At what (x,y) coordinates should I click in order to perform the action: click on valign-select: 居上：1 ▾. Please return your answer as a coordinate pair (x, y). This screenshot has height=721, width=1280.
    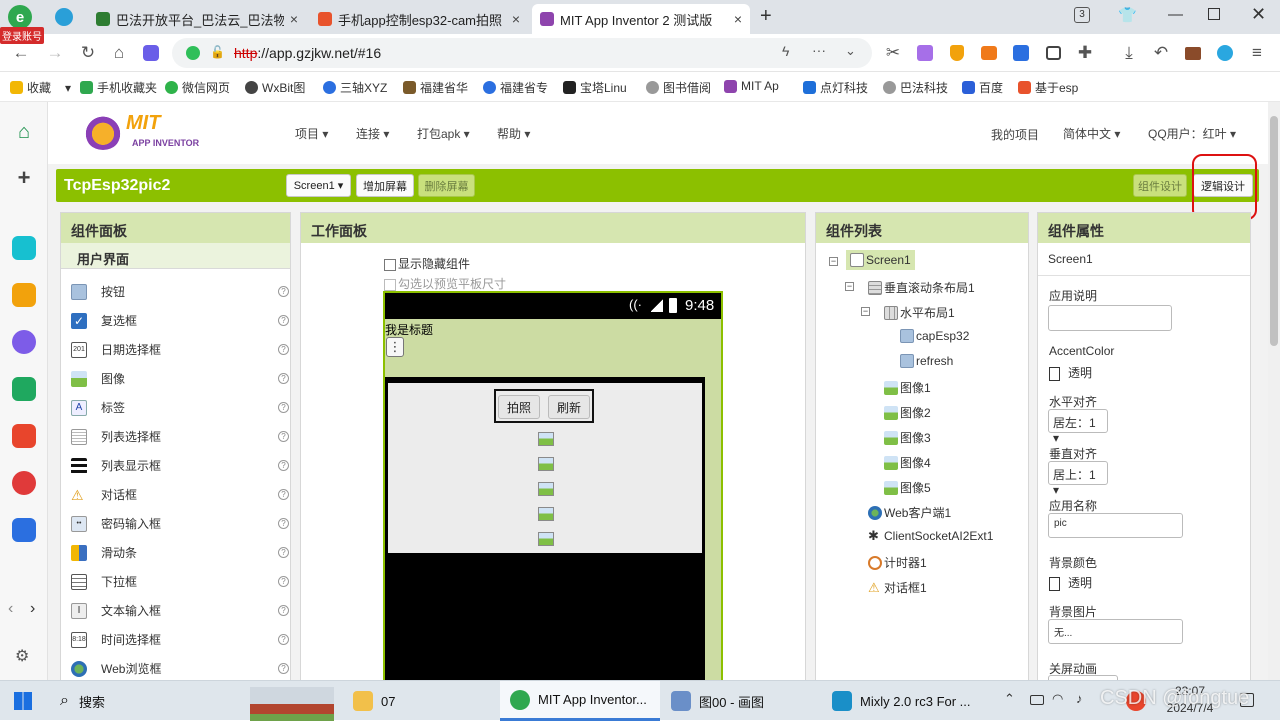
    Looking at the image, I should click on (1078, 479).